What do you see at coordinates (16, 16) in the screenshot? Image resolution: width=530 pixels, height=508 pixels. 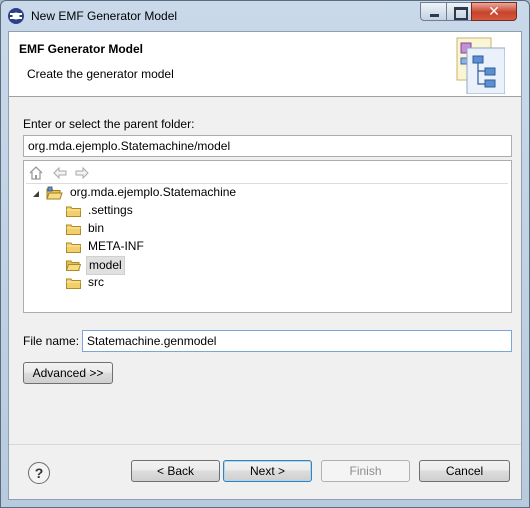 I see `eclipse-icon` at bounding box center [16, 16].